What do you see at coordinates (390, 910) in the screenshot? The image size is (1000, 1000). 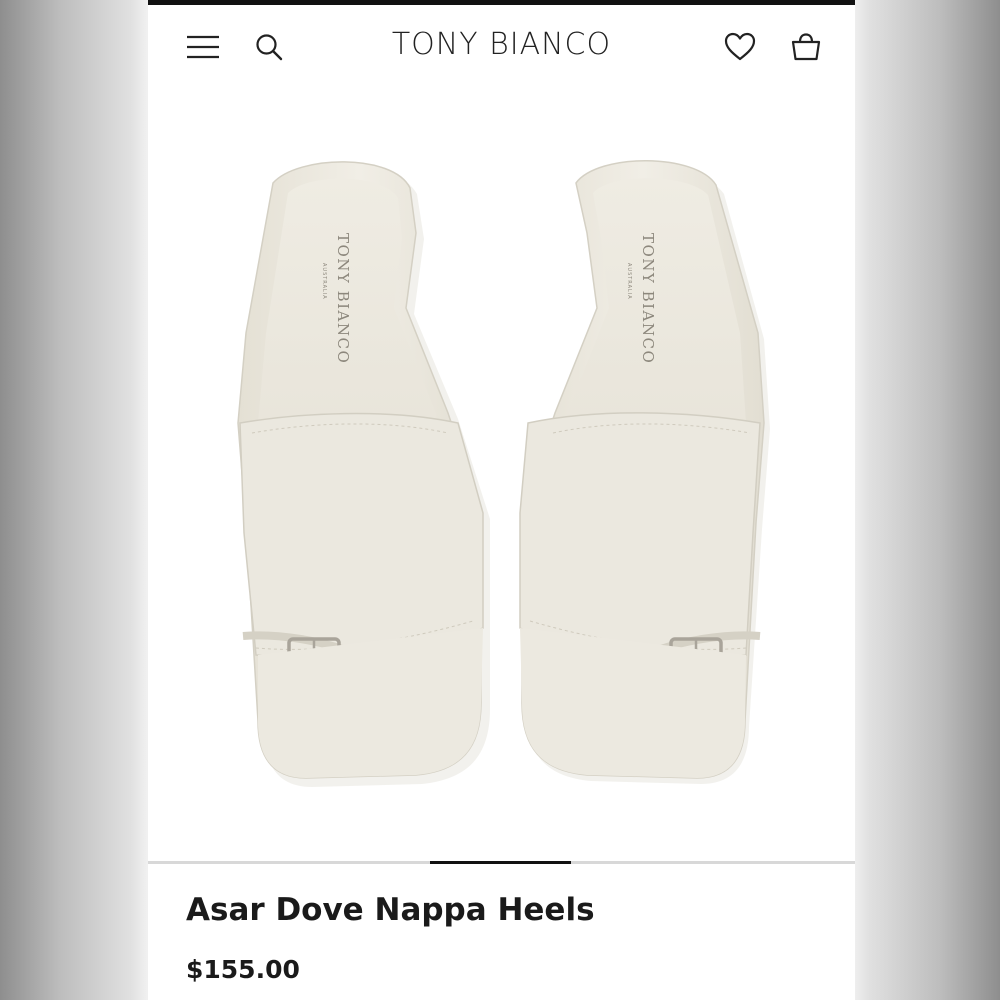 I see `product-title: Asar Dove Nappa Heels` at bounding box center [390, 910].